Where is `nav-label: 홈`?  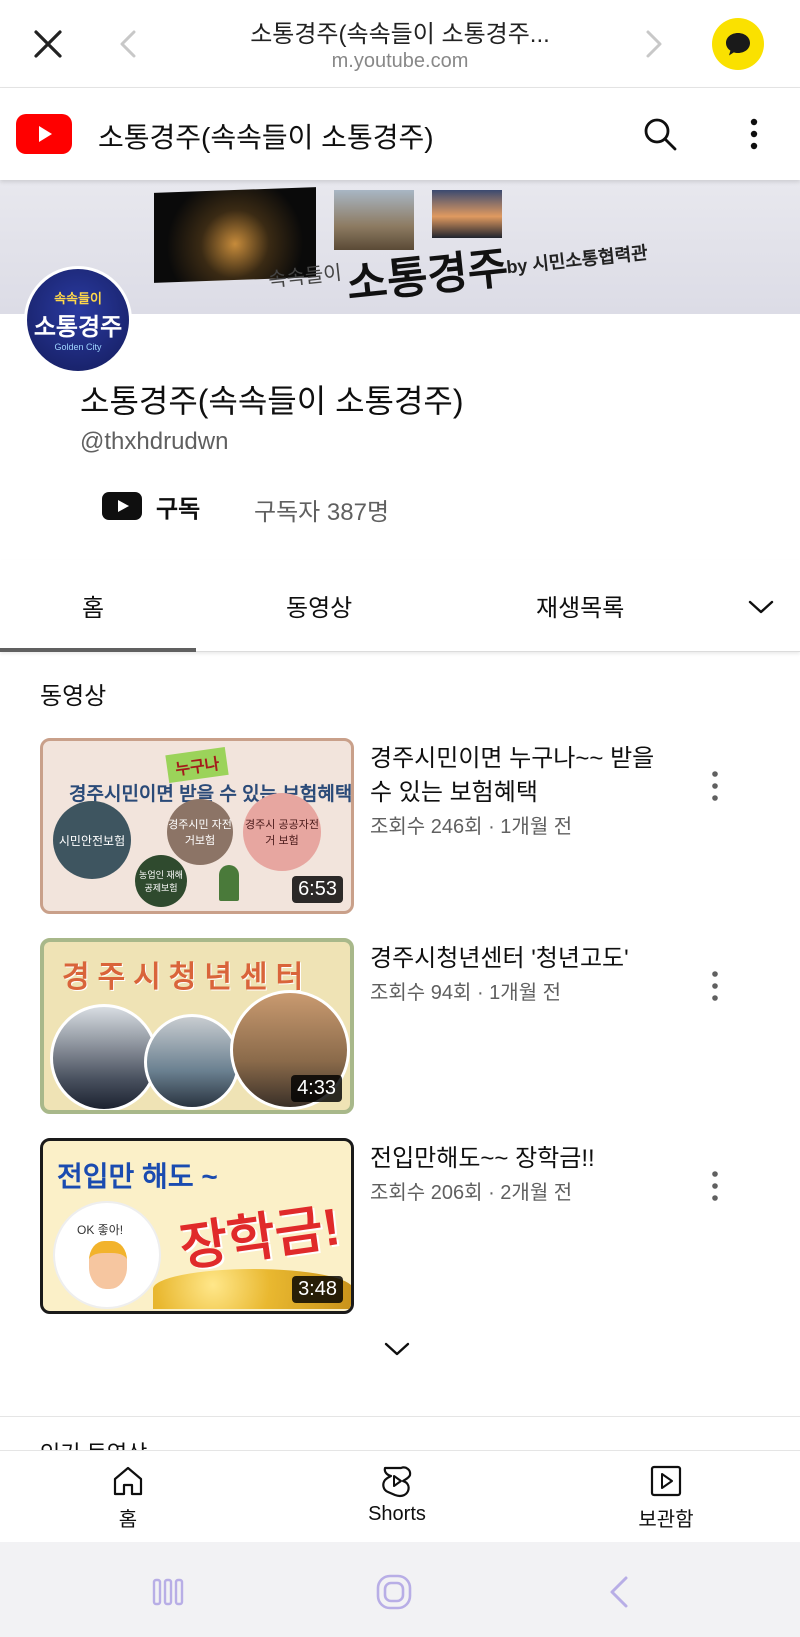
nav-label: 홈 is located at coordinates (128, 1520).